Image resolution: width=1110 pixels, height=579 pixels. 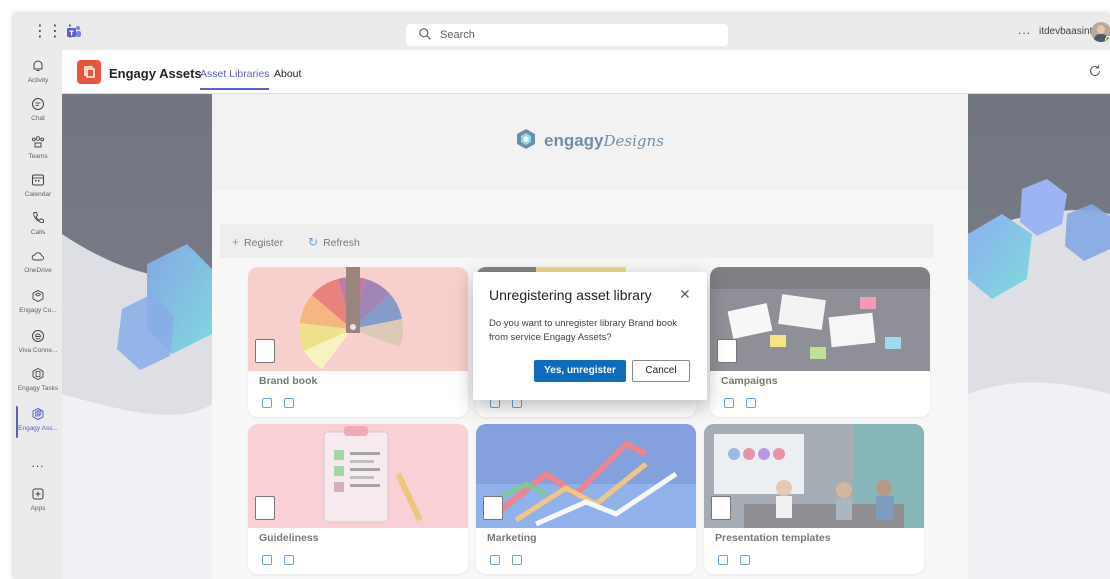 I want to click on chat-icon, so click(x=38, y=104).